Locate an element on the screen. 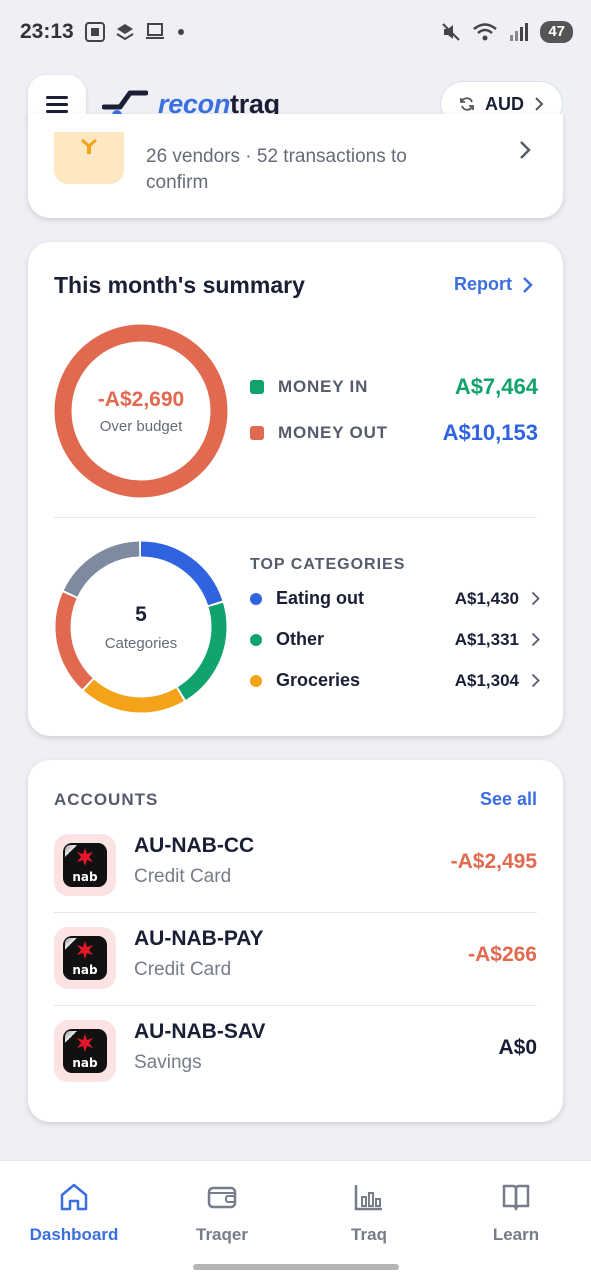 The height and width of the screenshot is (1280, 591). refresh-icon is located at coordinates (467, 104).